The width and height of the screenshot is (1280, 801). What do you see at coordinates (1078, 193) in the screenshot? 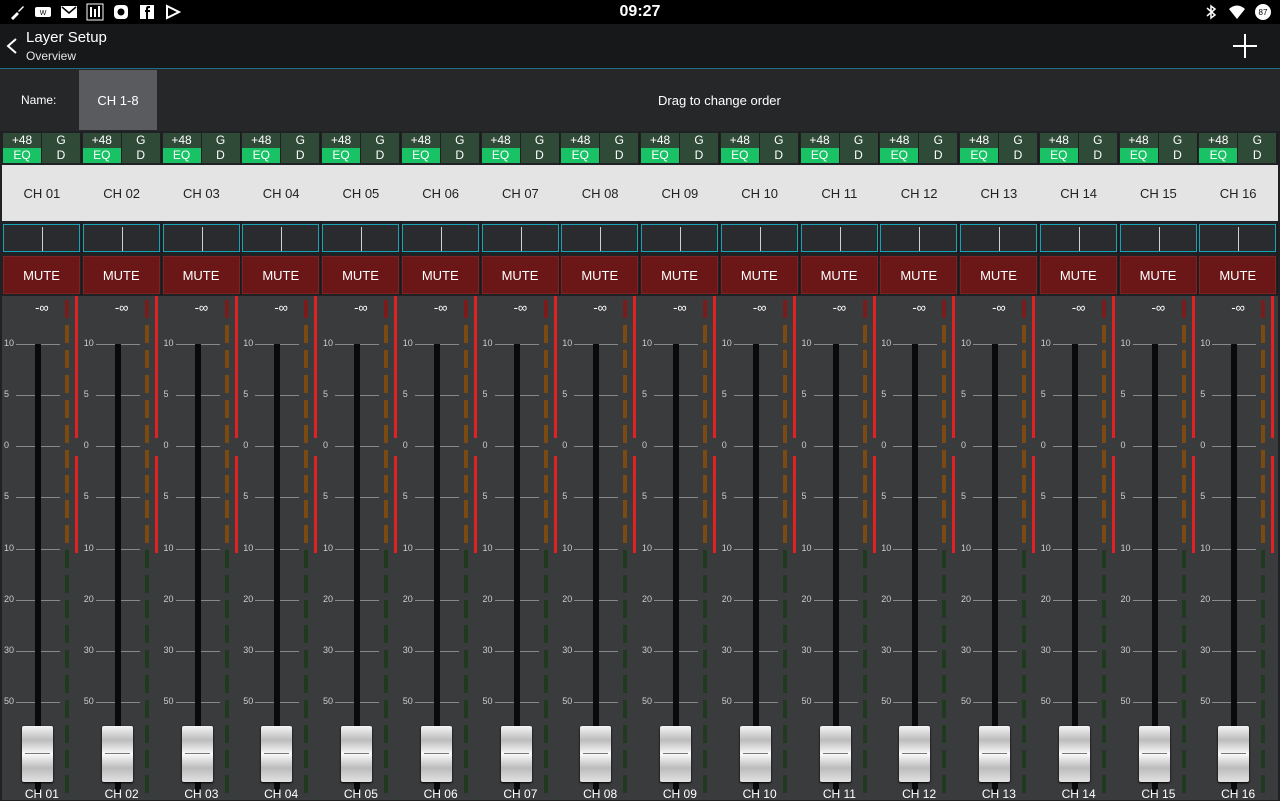
I see `channel-name-tile: CH 14` at bounding box center [1078, 193].